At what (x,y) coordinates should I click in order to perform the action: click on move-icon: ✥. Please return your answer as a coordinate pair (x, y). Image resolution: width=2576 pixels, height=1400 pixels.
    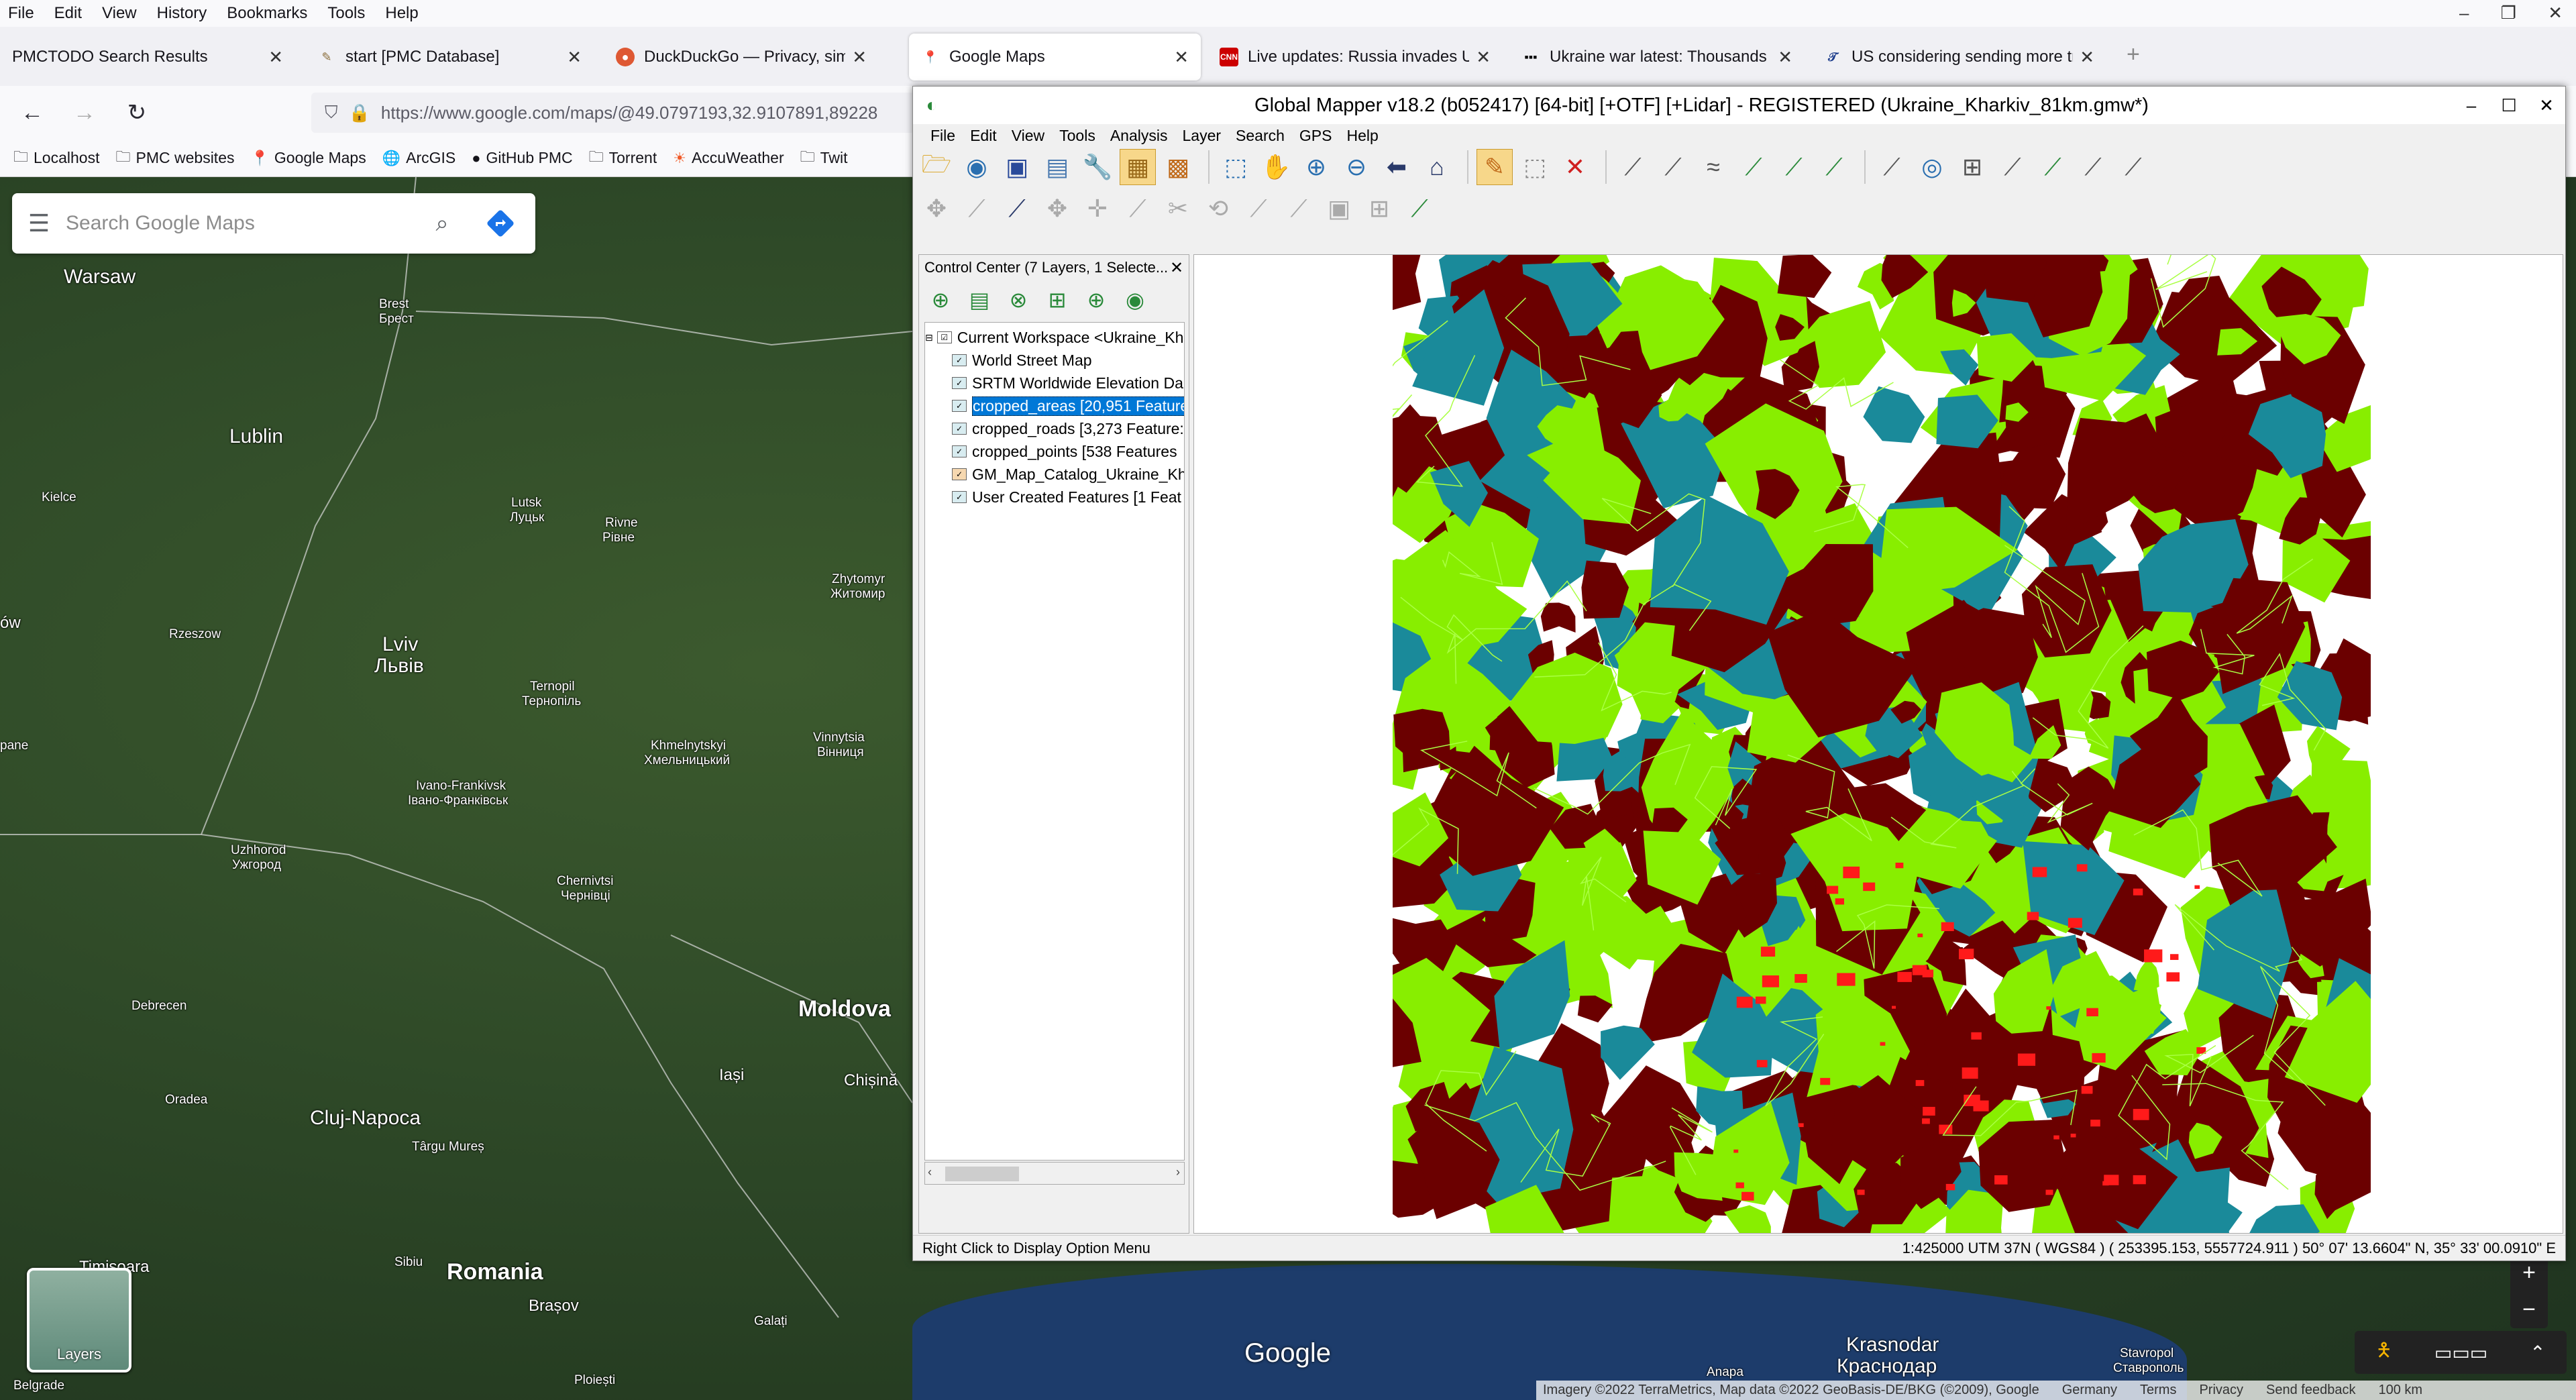
    Looking at the image, I should click on (936, 209).